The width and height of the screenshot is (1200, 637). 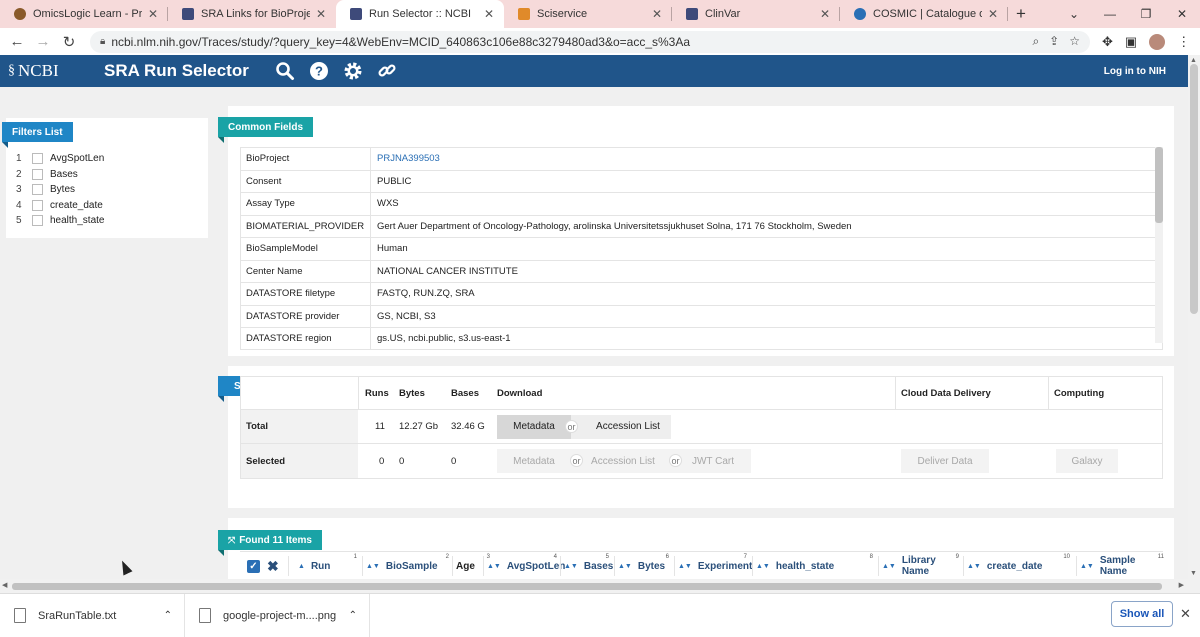 I want to click on reload-icon: ↻, so click(x=69, y=42).